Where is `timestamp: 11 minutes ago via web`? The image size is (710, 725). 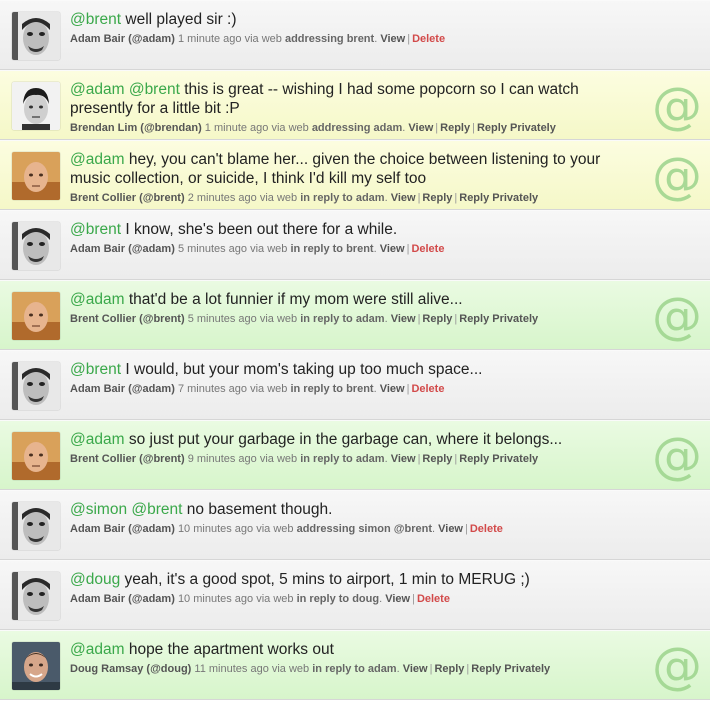
timestamp: 11 minutes ago via web is located at coordinates (252, 669).